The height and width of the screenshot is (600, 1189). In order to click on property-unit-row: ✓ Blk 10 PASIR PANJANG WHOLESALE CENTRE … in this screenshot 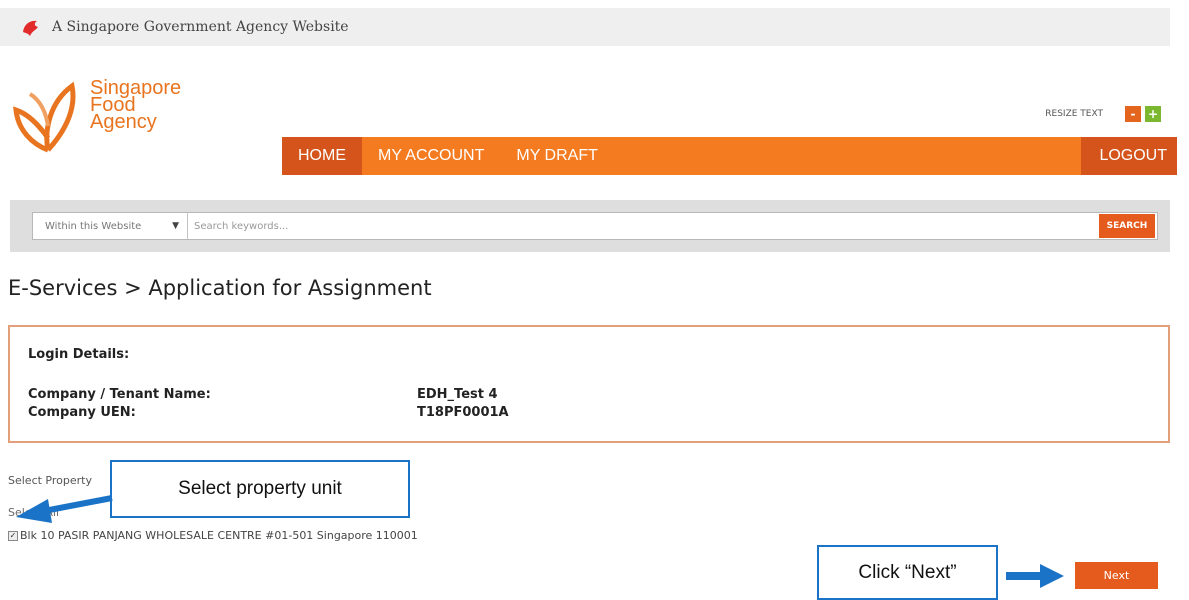, I will do `click(213, 535)`.